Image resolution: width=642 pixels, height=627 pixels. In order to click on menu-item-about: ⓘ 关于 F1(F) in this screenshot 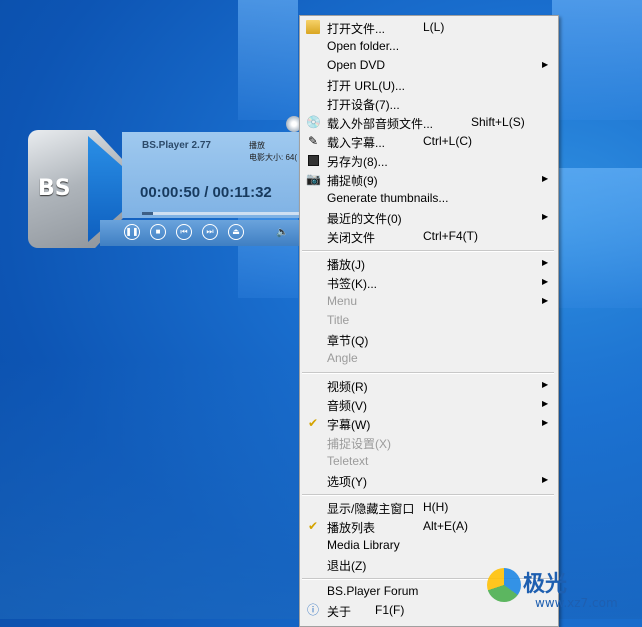, I will do `click(429, 610)`.